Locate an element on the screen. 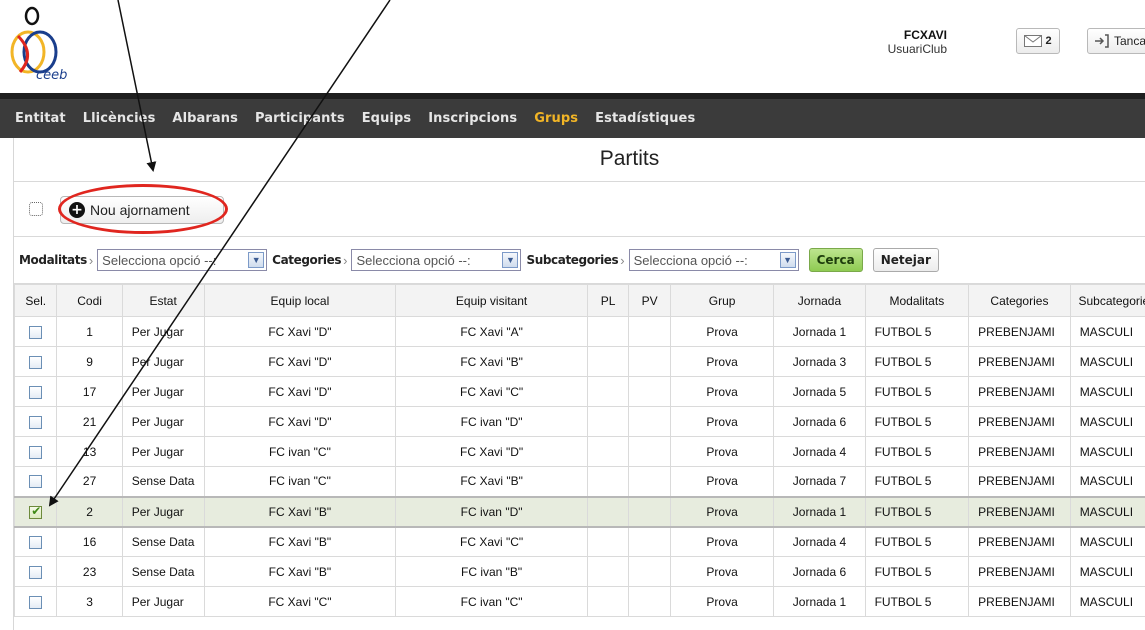 The height and width of the screenshot is (630, 1145). column-header-codi: Codi is located at coordinates (89, 300).